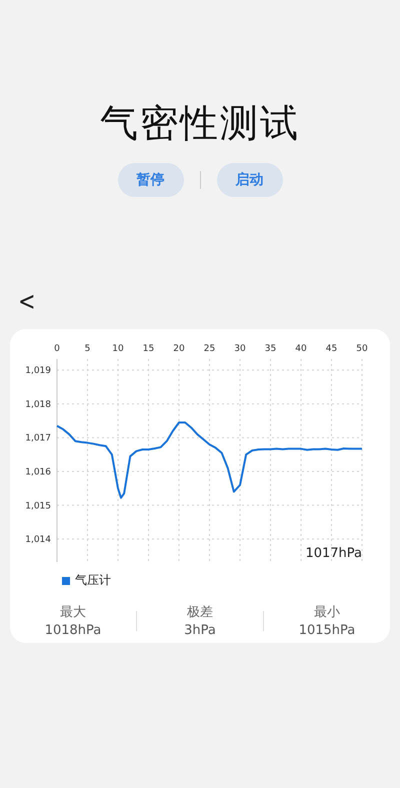 The height and width of the screenshot is (788, 400). I want to click on x-tick-label: 45, so click(332, 349).